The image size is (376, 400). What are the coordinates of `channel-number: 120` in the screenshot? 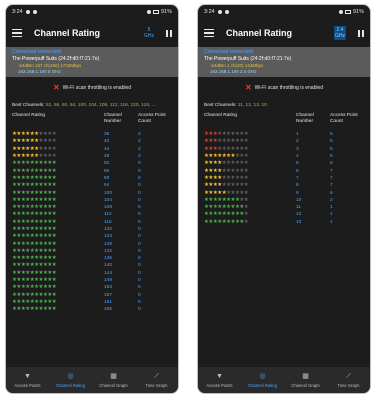 It's located at (108, 229).